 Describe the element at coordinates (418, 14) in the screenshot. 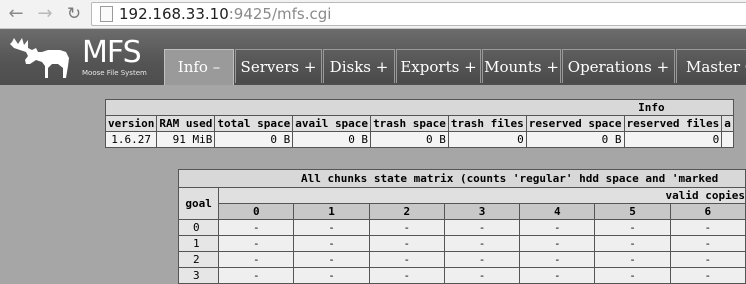

I see `address-bar: 192.168.33.10:9425/mfs.cgi` at that location.